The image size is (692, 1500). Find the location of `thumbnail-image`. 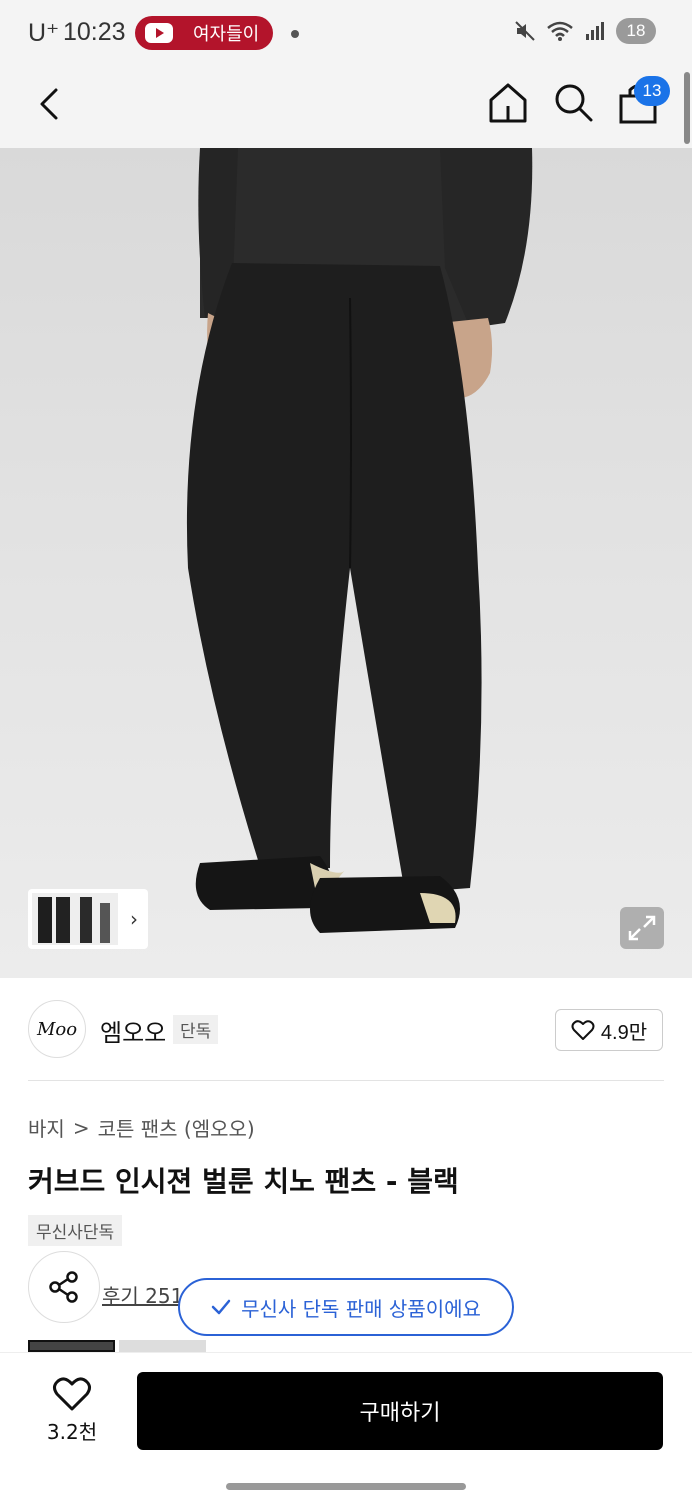

thumbnail-image is located at coordinates (75, 919).